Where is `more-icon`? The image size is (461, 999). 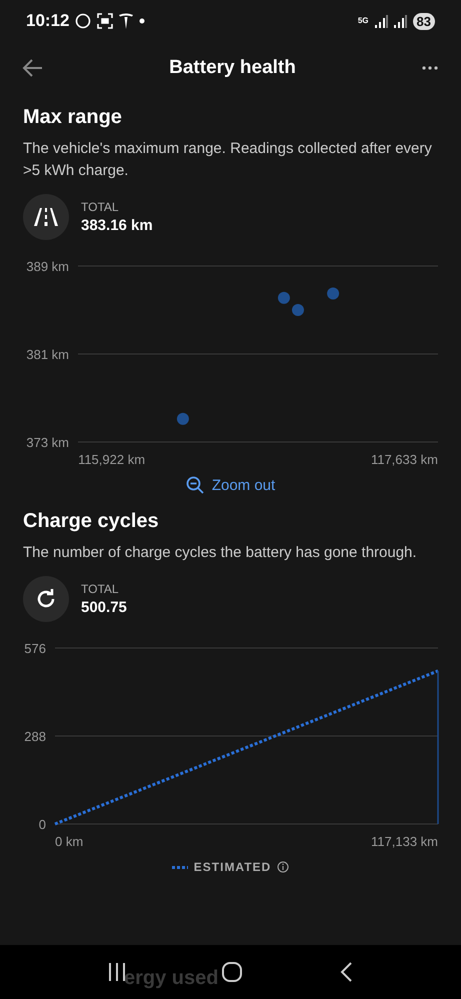
more-icon is located at coordinates (430, 68).